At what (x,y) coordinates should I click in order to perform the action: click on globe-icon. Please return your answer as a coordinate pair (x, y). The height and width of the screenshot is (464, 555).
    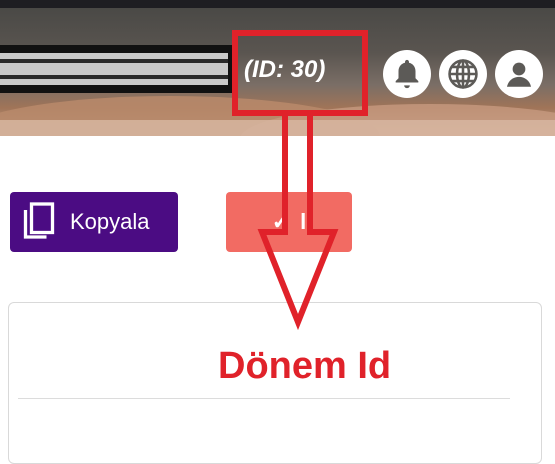
    Looking at the image, I should click on (463, 74).